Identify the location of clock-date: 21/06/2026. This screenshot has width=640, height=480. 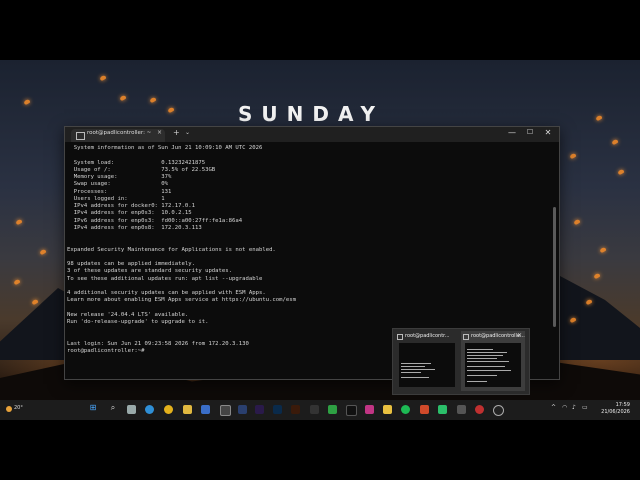
(615, 412).